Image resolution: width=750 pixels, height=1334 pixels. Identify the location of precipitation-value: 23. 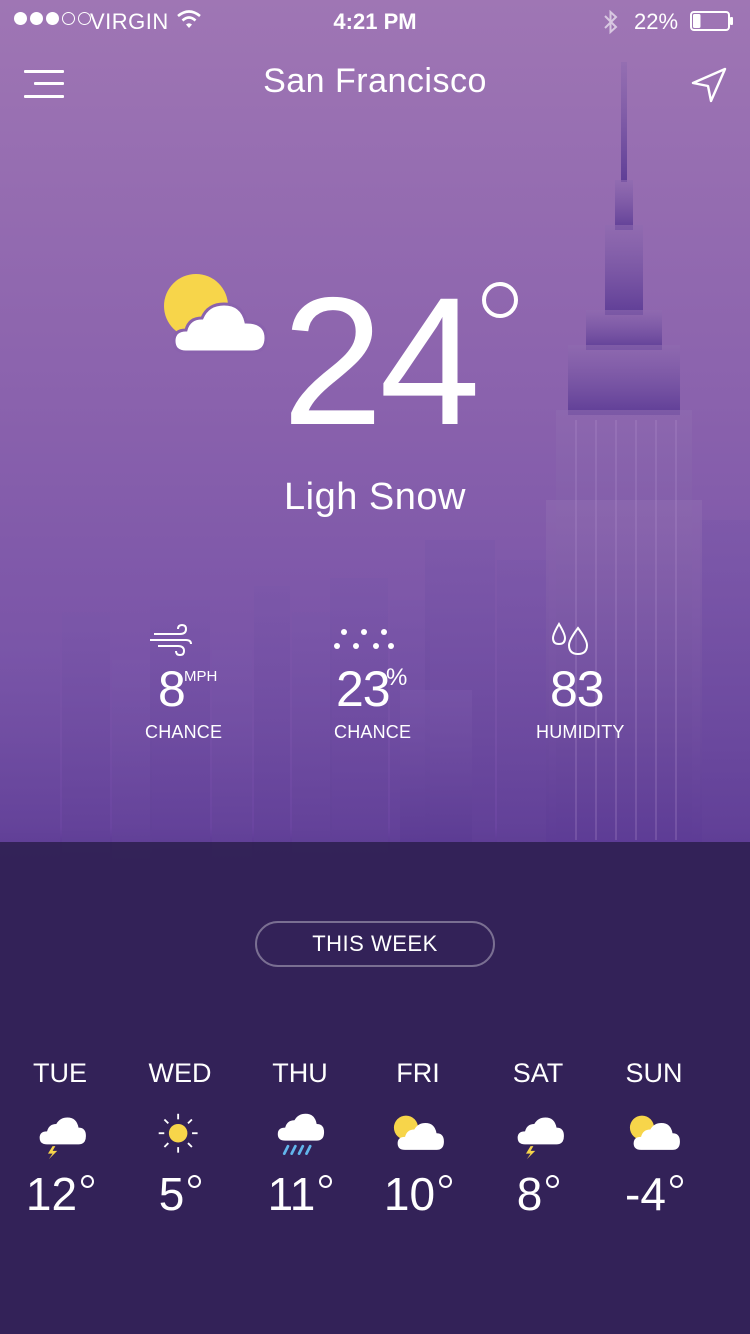
(363, 689).